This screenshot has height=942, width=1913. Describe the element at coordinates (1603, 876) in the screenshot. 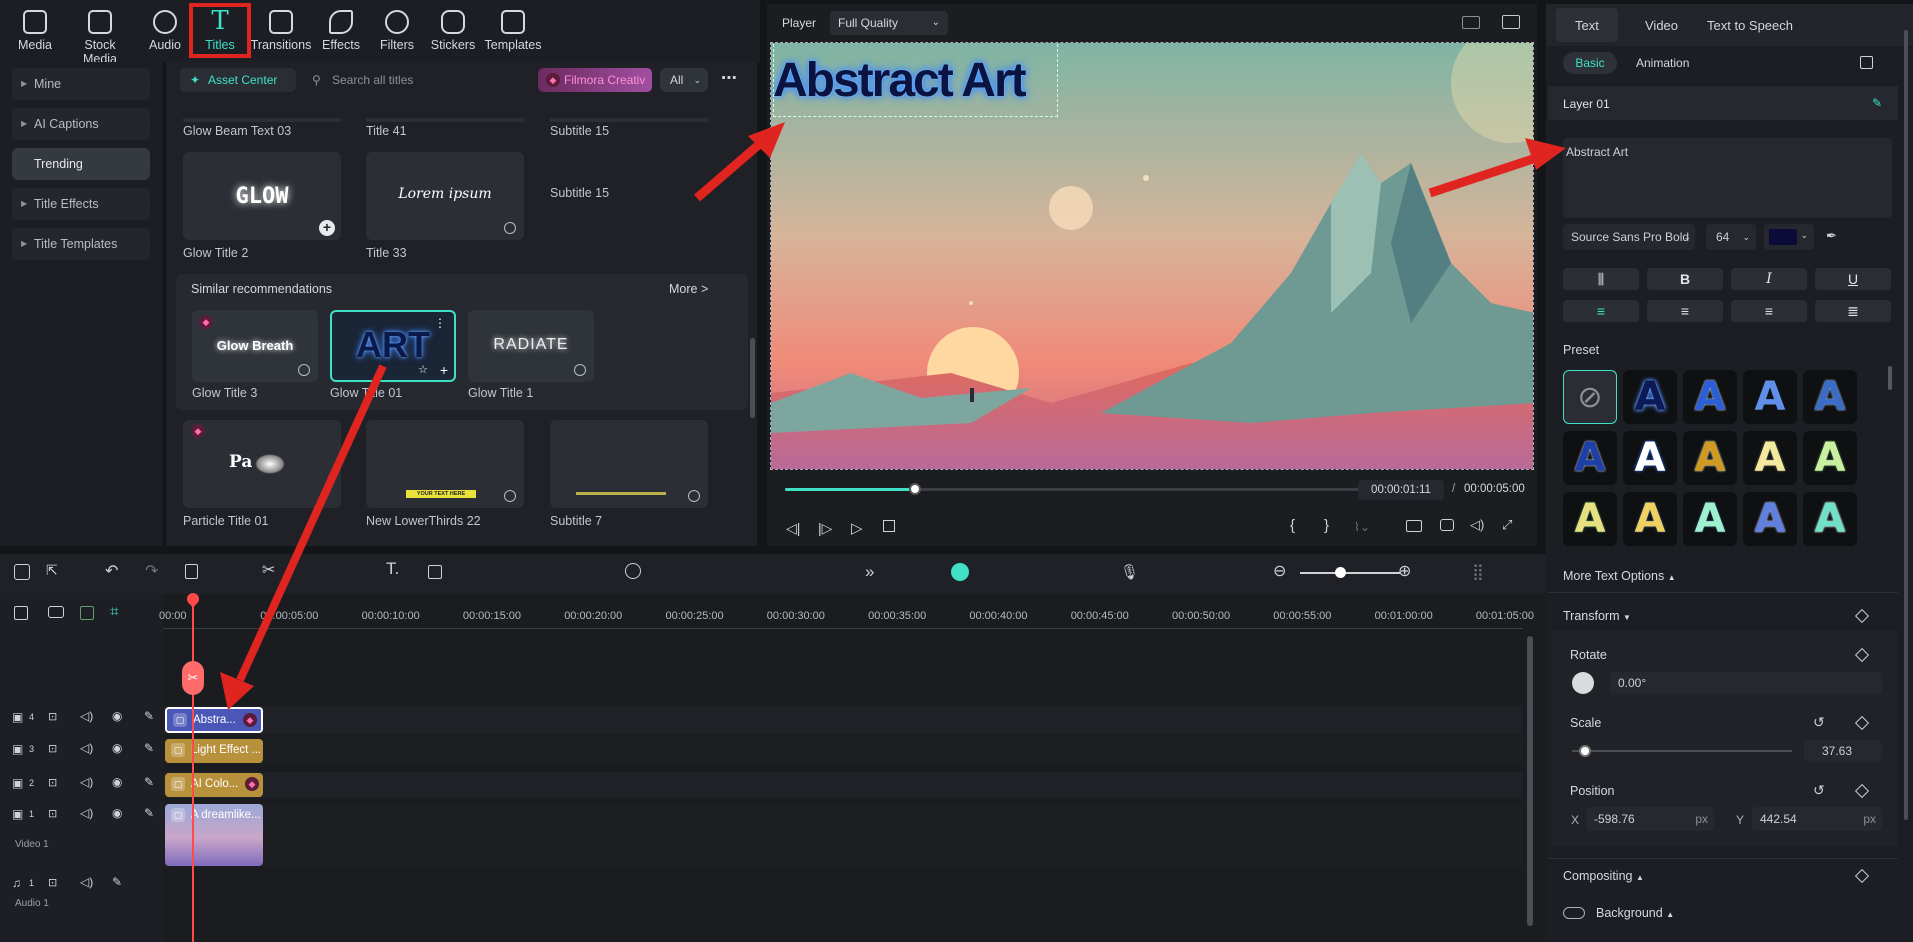

I see `compositing-toggle: Compositing ▲` at that location.